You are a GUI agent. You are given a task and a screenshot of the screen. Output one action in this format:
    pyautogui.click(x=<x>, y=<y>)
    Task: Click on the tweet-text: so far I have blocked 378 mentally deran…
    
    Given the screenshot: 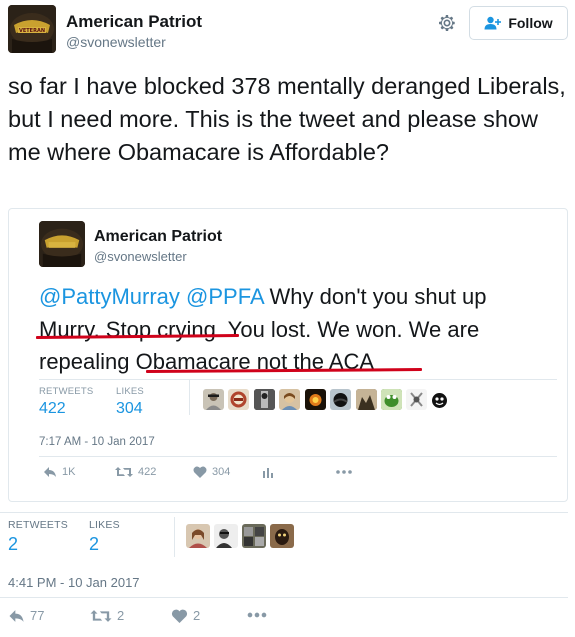 What is the action you would take?
    pyautogui.click(x=287, y=119)
    